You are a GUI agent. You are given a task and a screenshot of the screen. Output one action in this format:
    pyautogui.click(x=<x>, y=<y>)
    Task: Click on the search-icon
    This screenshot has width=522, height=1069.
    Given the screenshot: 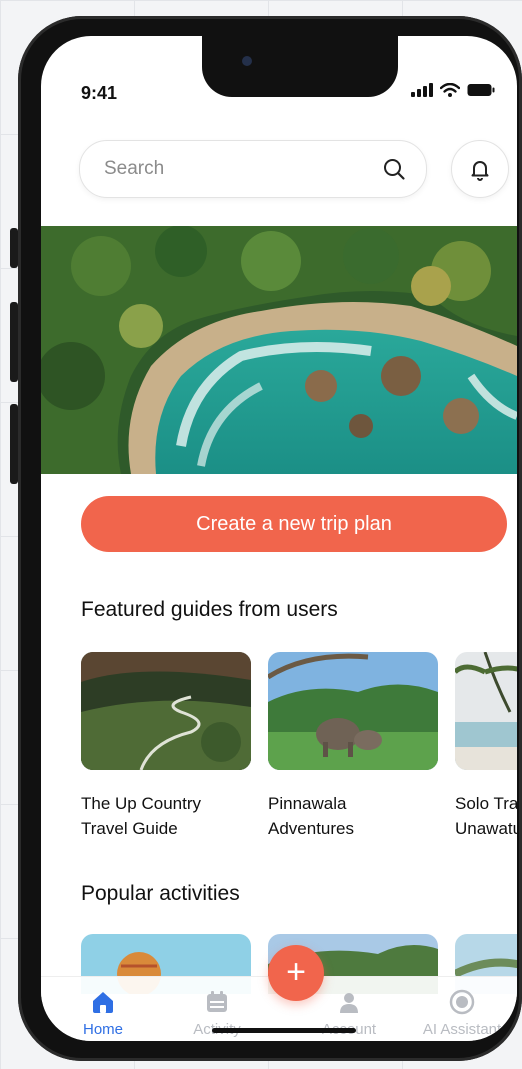 What is the action you would take?
    pyautogui.click(x=394, y=169)
    